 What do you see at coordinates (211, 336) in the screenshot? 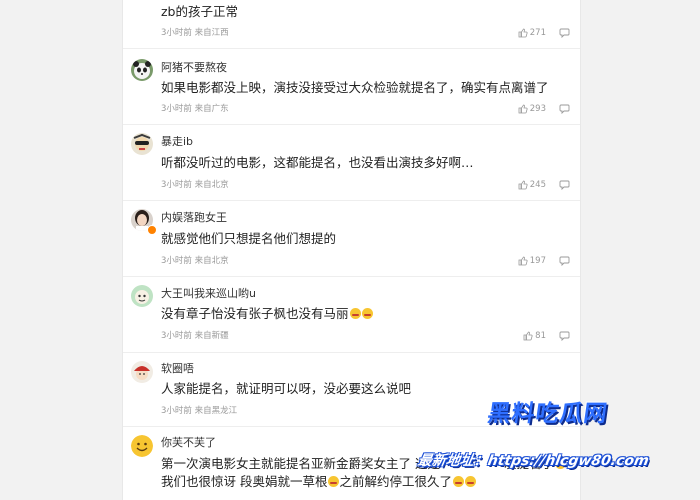
I see `comment-location: 来自新疆` at bounding box center [211, 336].